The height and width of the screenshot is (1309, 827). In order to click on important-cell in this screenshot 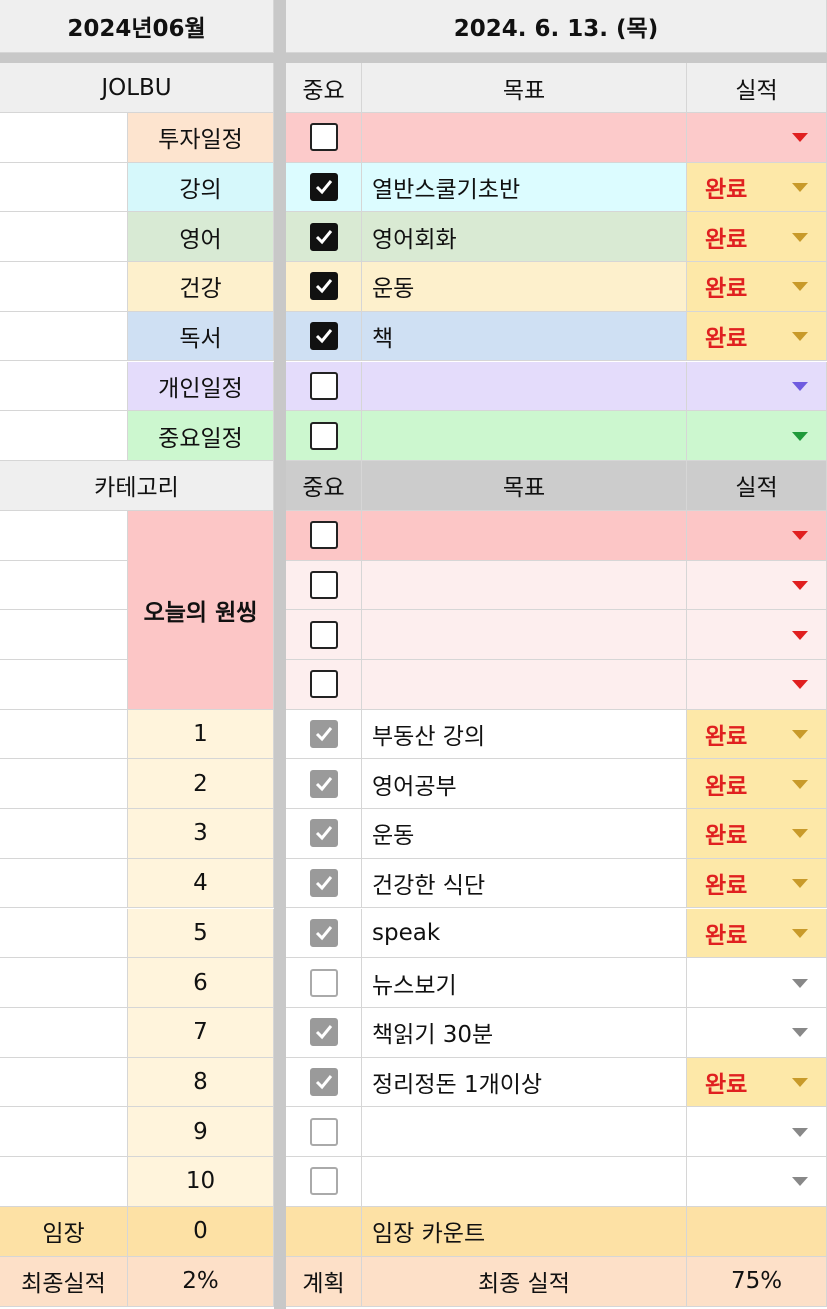, I will do `click(324, 436)`.